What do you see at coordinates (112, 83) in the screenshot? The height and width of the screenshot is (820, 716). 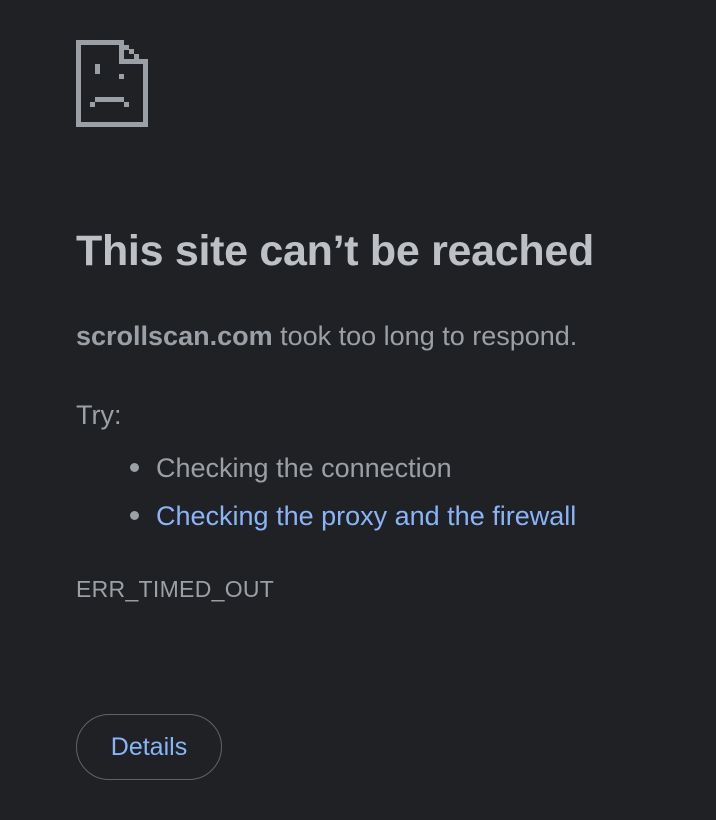 I see `sad-page-icon` at bounding box center [112, 83].